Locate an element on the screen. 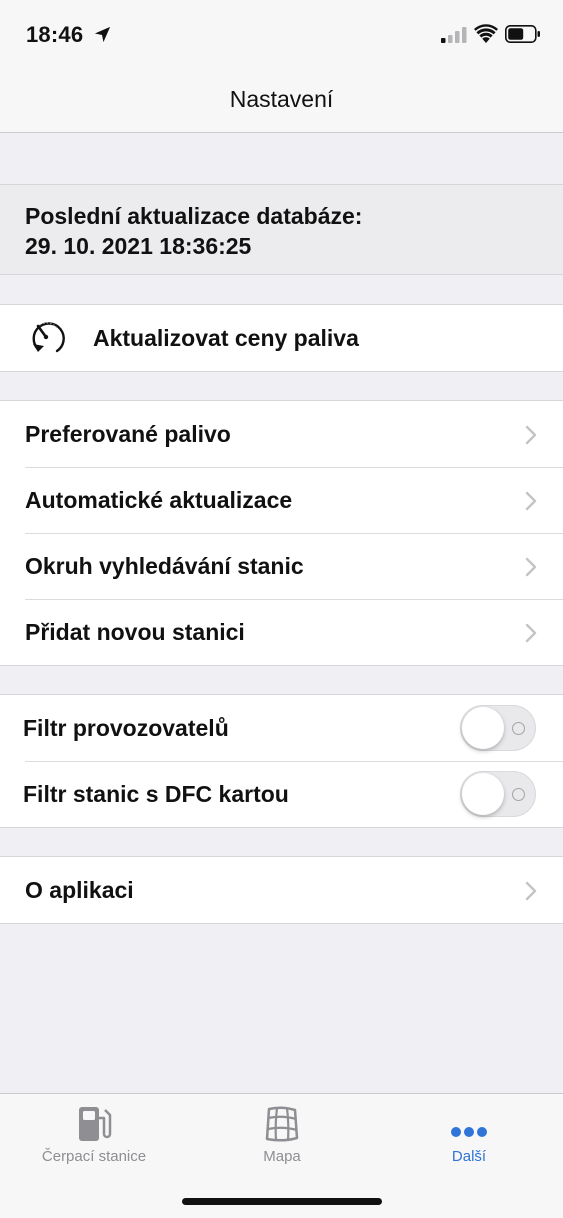  preferred-fuel-row: Preferované palivo is located at coordinates (281, 434).